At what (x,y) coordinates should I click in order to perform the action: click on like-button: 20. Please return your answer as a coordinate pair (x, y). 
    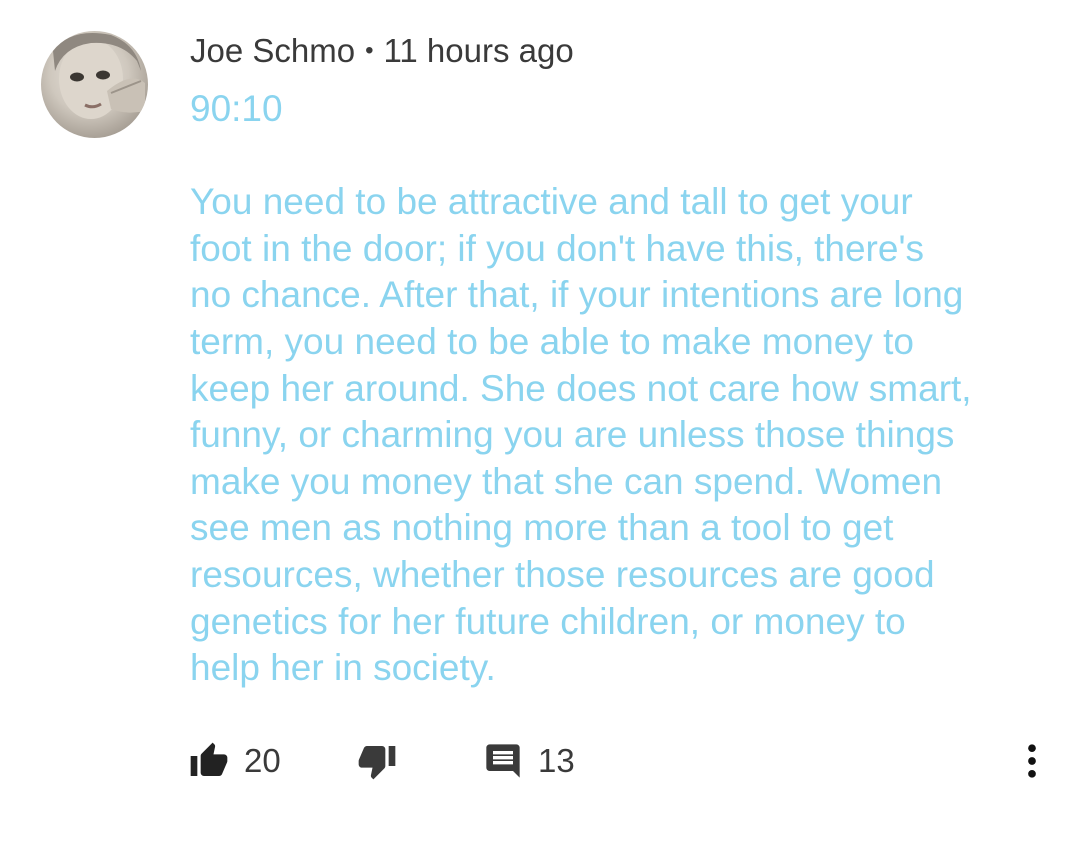
    Looking at the image, I should click on (234, 761).